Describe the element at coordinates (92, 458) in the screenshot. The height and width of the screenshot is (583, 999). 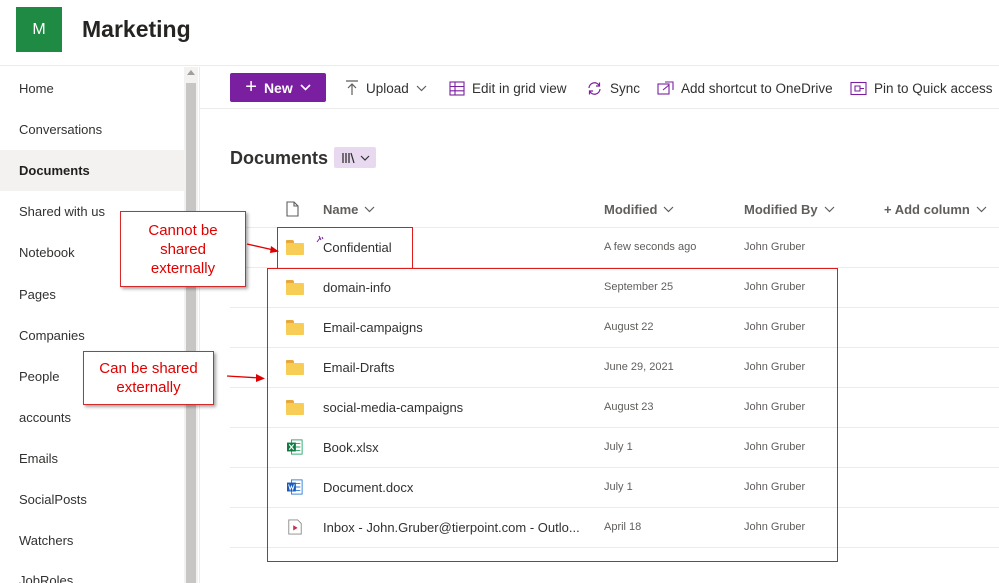
I see `nav-item-emails: Emails` at that location.